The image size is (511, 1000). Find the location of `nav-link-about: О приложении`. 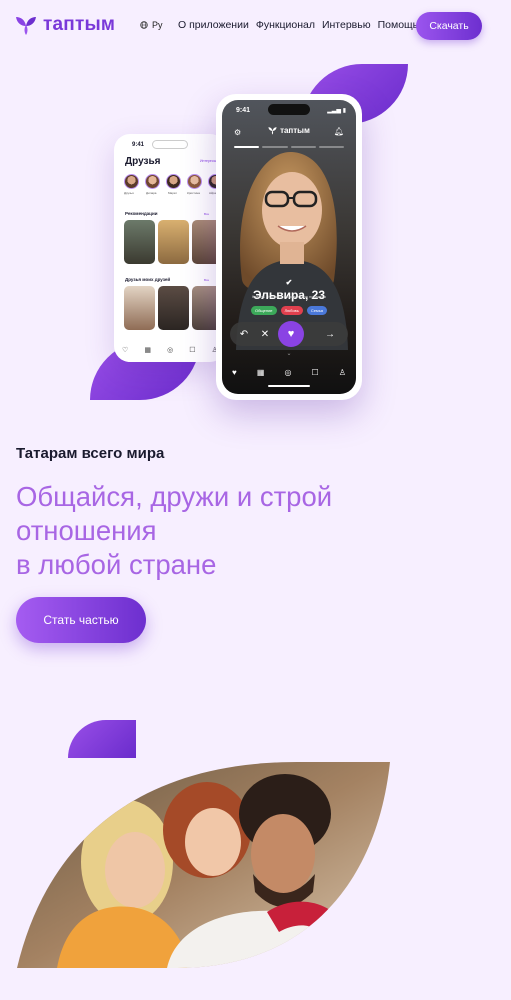

nav-link-about: О приложении is located at coordinates (213, 25).